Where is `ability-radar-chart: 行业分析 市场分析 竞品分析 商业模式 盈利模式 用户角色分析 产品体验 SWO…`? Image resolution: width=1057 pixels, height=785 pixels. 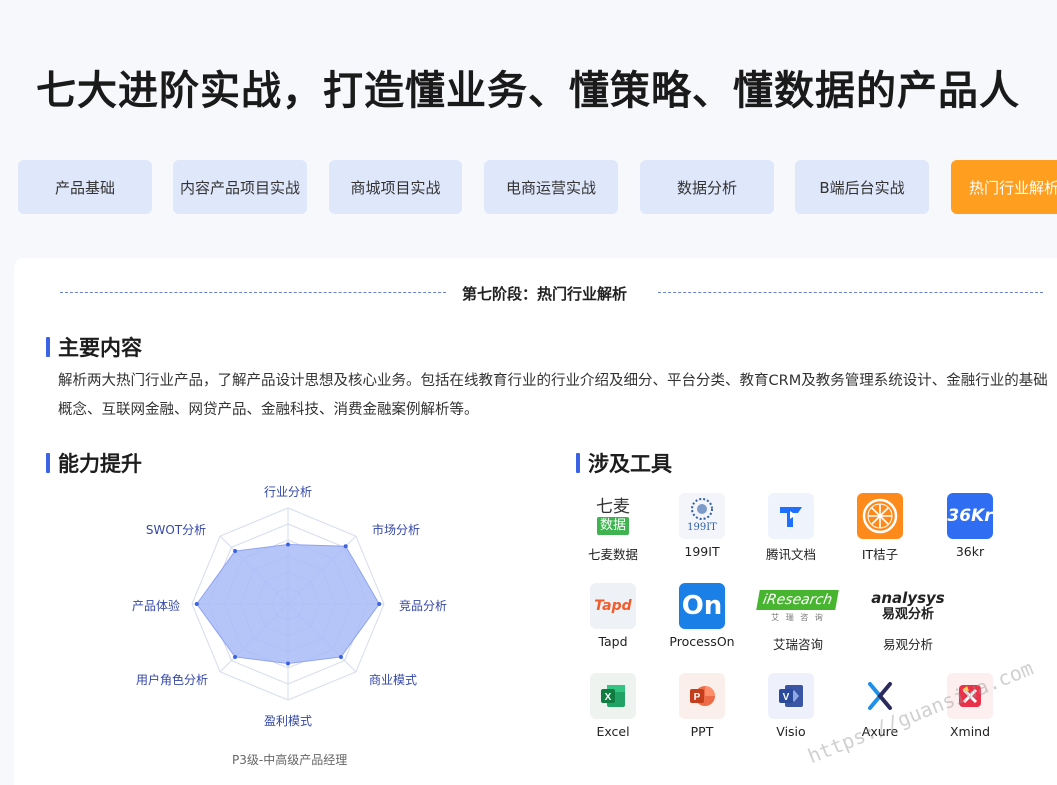
ability-radar-chart: 行业分析 市场分析 竞品分析 商业模式 盈利模式 用户角色分析 产品体验 SWO… is located at coordinates (289, 606).